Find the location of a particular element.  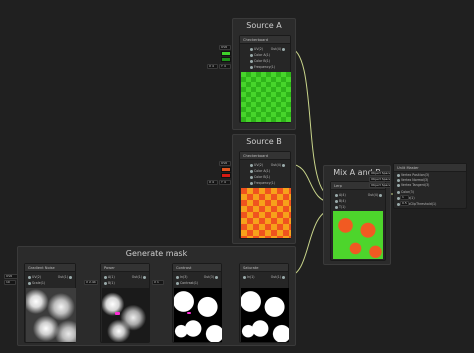

port-a: A(4) is located at coordinates (340, 195).